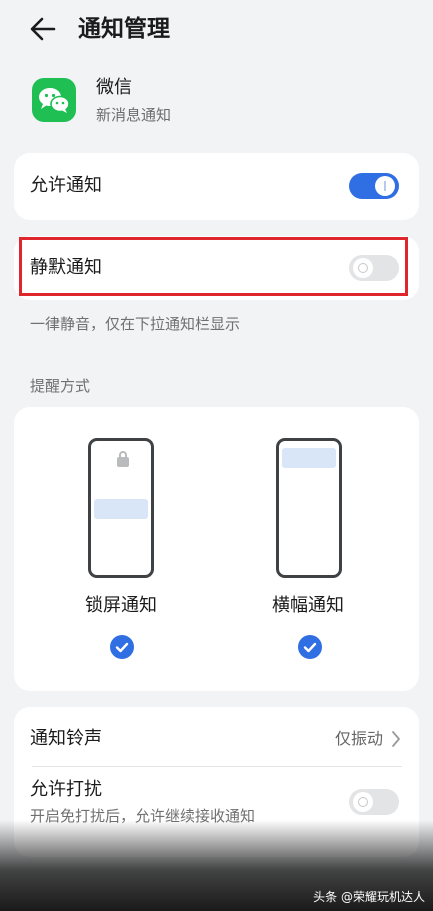  I want to click on lockscreen-notification-bar, so click(121, 509).